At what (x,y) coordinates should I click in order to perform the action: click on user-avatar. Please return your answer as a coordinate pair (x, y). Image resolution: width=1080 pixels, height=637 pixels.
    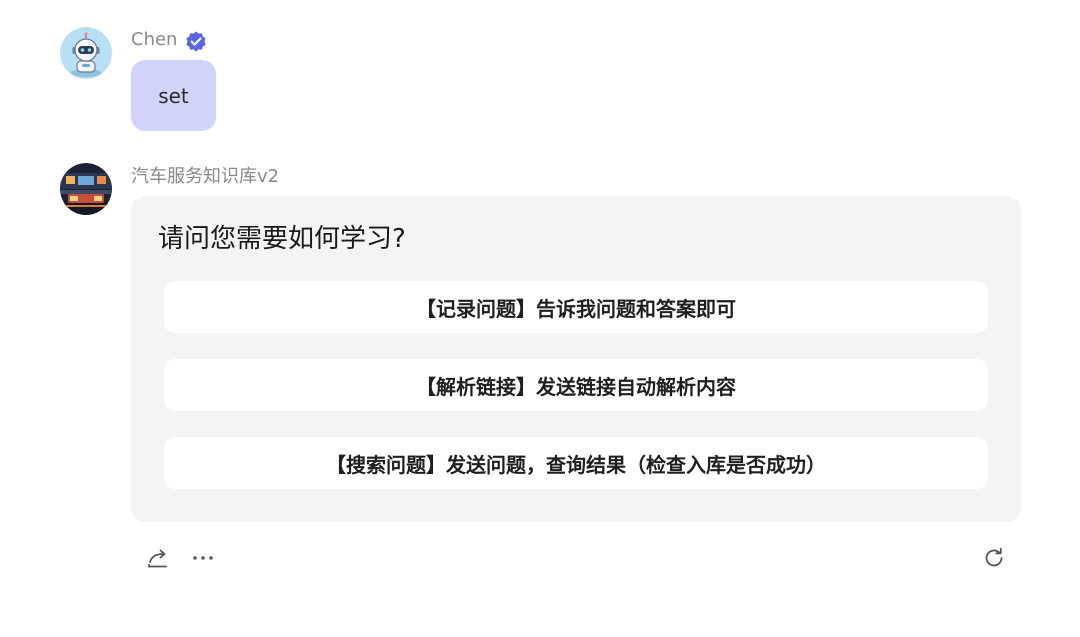
    Looking at the image, I should click on (86, 53).